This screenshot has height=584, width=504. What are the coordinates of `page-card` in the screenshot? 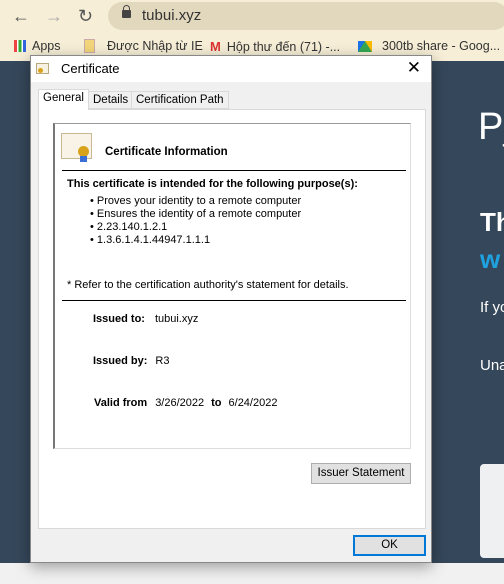 It's located at (492, 511).